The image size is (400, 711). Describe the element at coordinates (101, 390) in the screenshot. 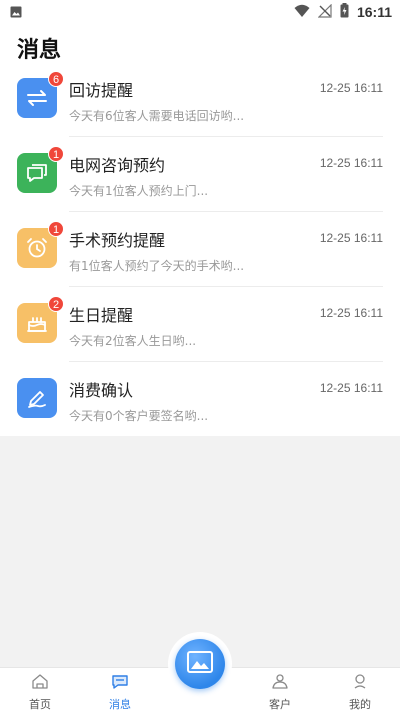

I see `message-title: 消费确认` at that location.